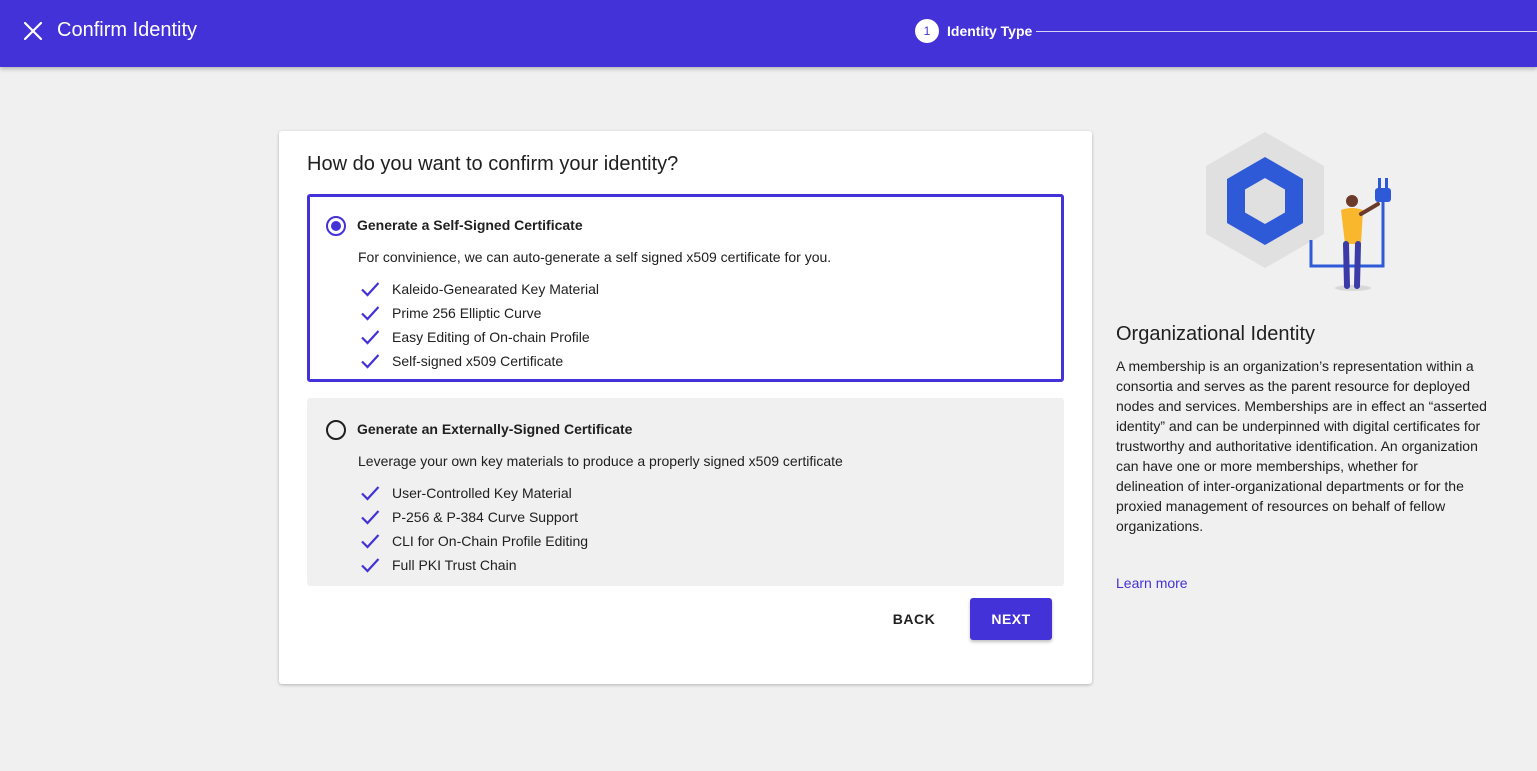  Describe the element at coordinates (491, 337) in the screenshot. I see `feature-label: Easy Editing of On-chain Profile` at that location.